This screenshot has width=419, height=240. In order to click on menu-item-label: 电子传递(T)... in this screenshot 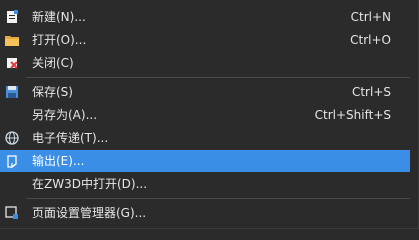, I will do `click(70, 138)`.